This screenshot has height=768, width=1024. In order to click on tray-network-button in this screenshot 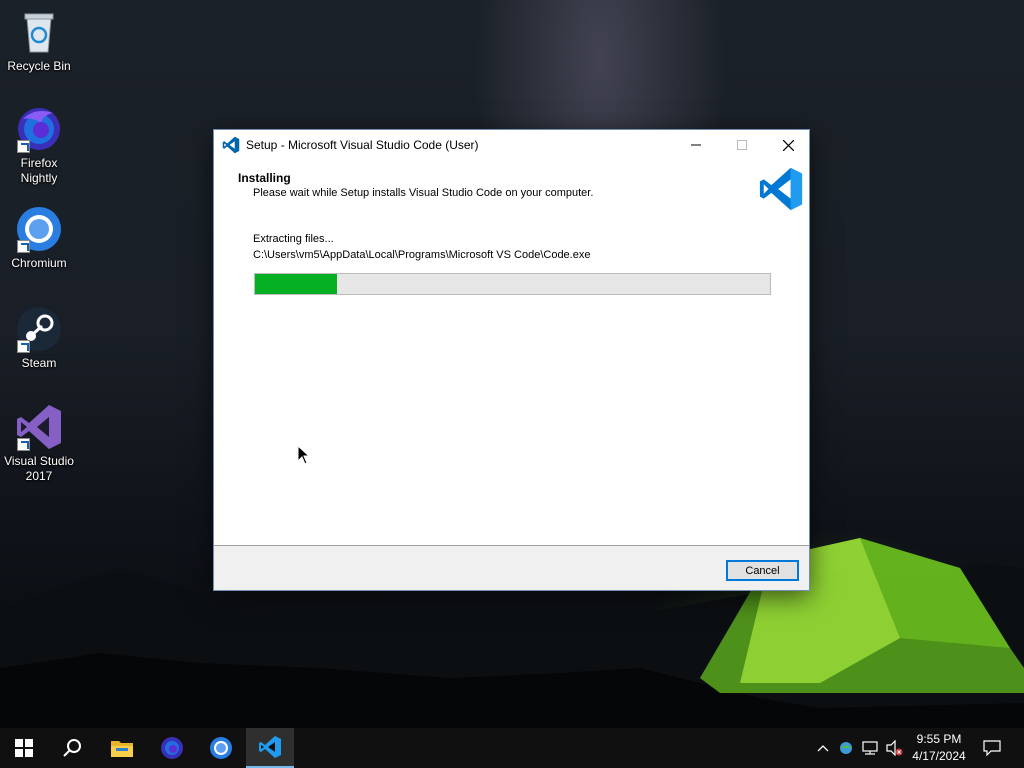, I will do `click(870, 748)`.